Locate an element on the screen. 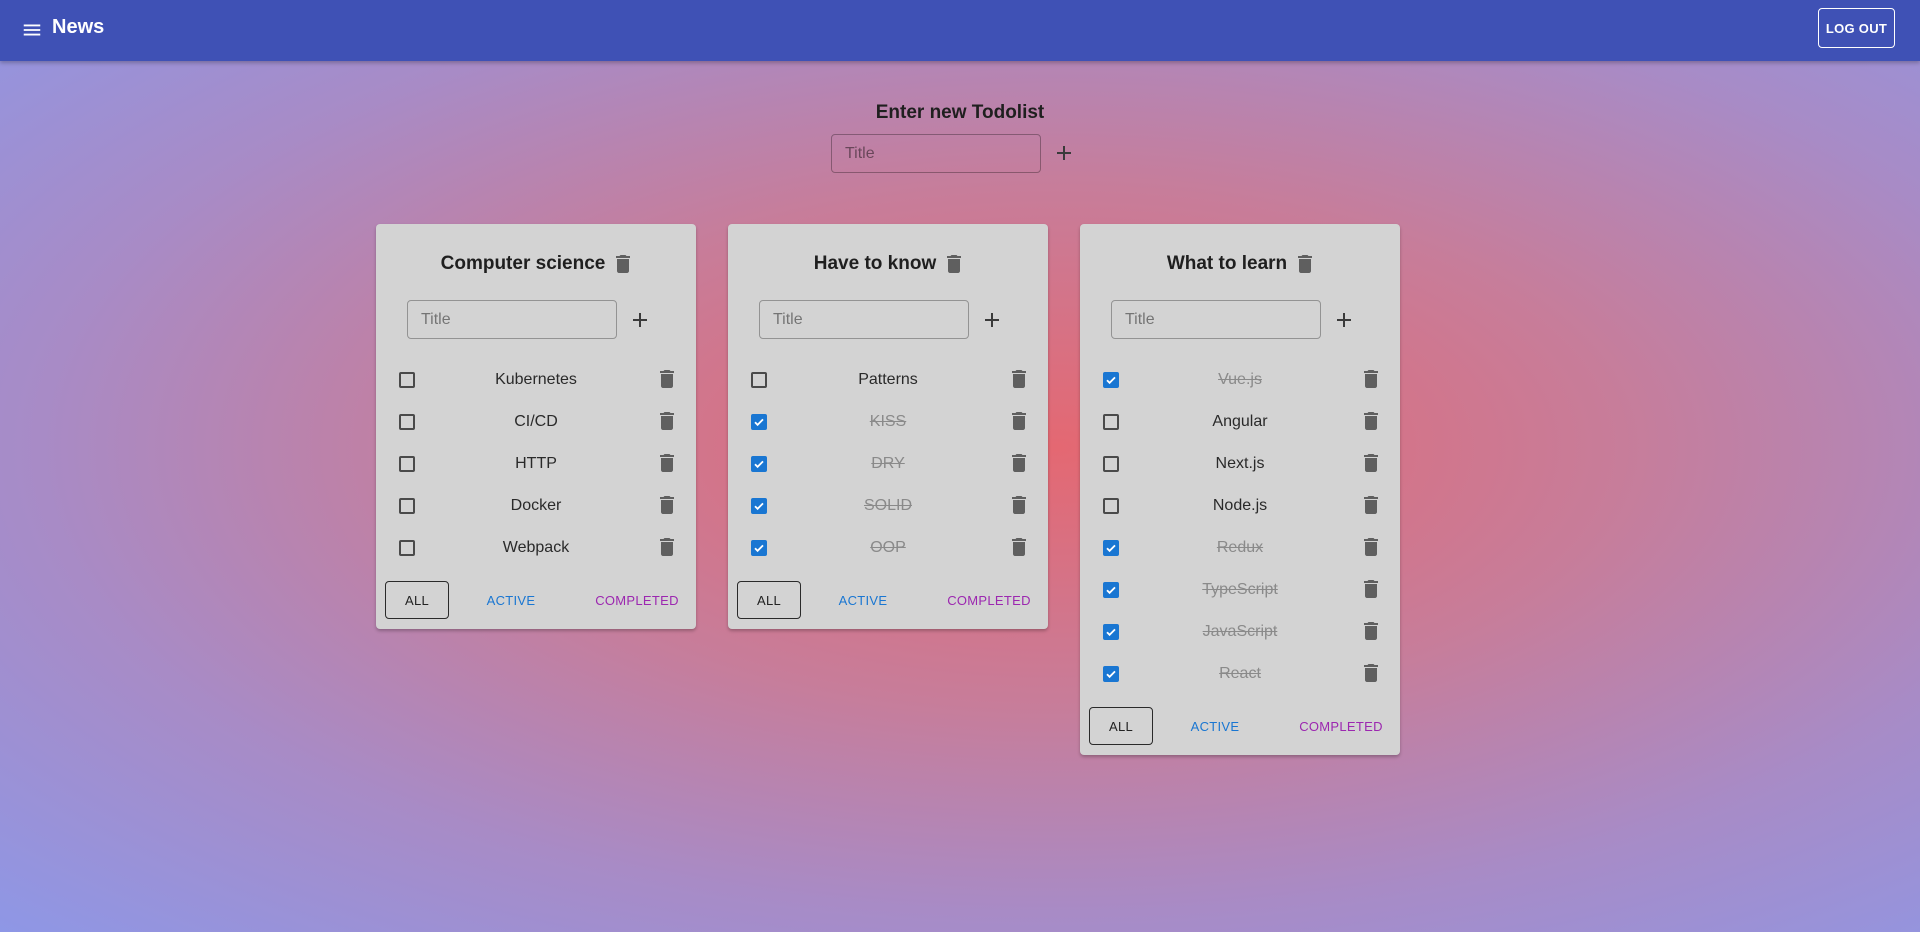 This screenshot has width=1920, height=932. task-item: SOLID is located at coordinates (888, 507).